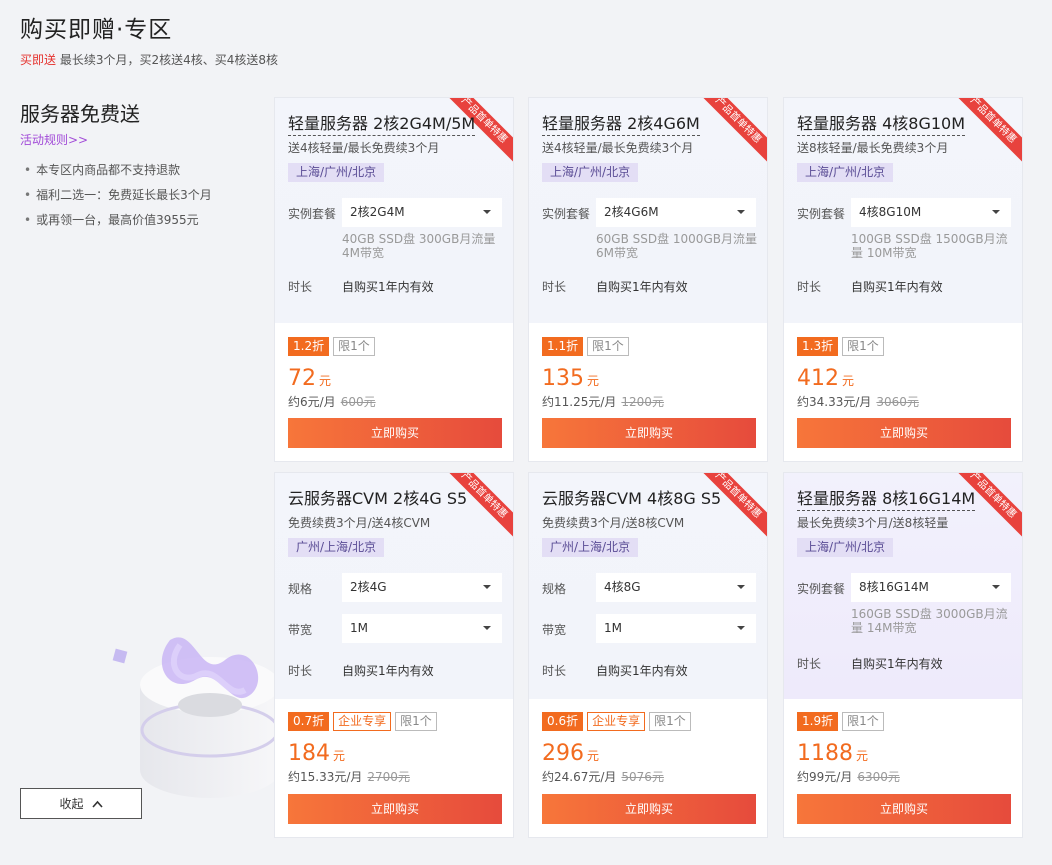 Image resolution: width=1052 pixels, height=865 pixels. What do you see at coordinates (878, 777) in the screenshot?
I see `original-price: 6300元` at bounding box center [878, 777].